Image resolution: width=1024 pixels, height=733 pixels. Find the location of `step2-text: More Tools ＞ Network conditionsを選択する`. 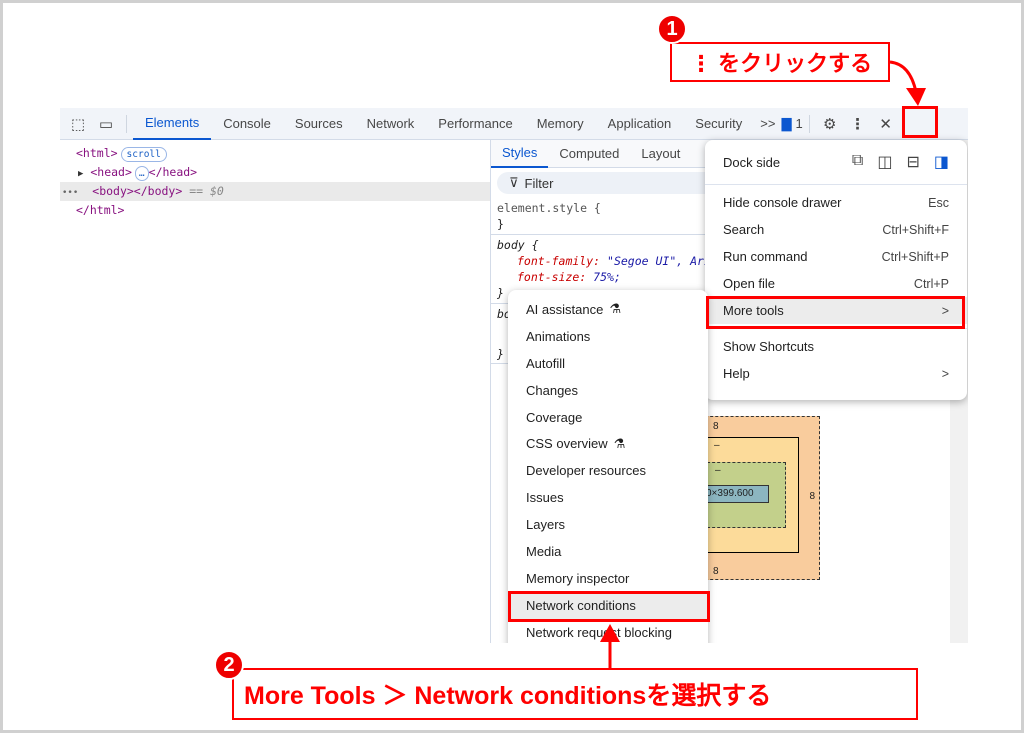

step2-text: More Tools ＞ Network conditionsを選択する is located at coordinates (508, 696).